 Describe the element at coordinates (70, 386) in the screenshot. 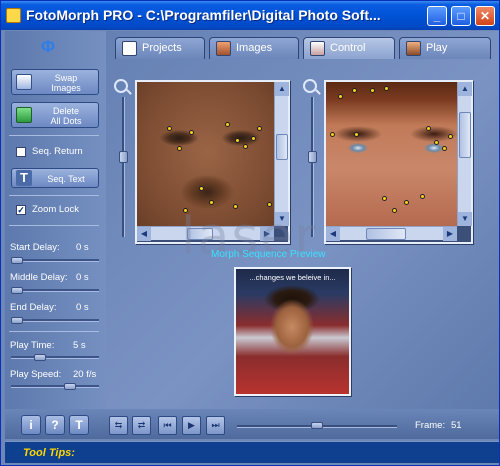

I see `play-speed-thumb` at that location.